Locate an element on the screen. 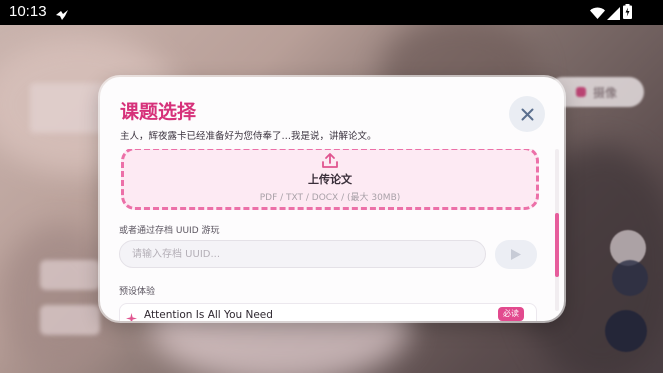  background-sign is located at coordinates (70, 108).